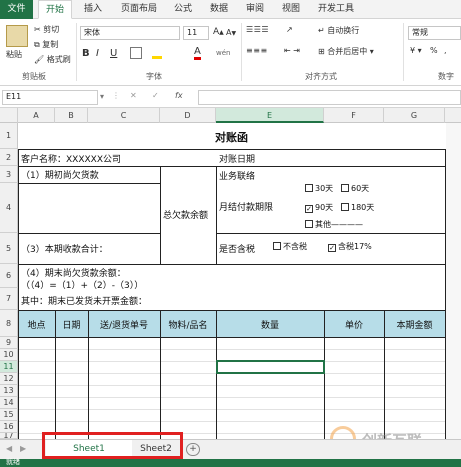 The image size is (461, 467). Describe the element at coordinates (9, 174) in the screenshot. I see `row-header: 3` at that location.